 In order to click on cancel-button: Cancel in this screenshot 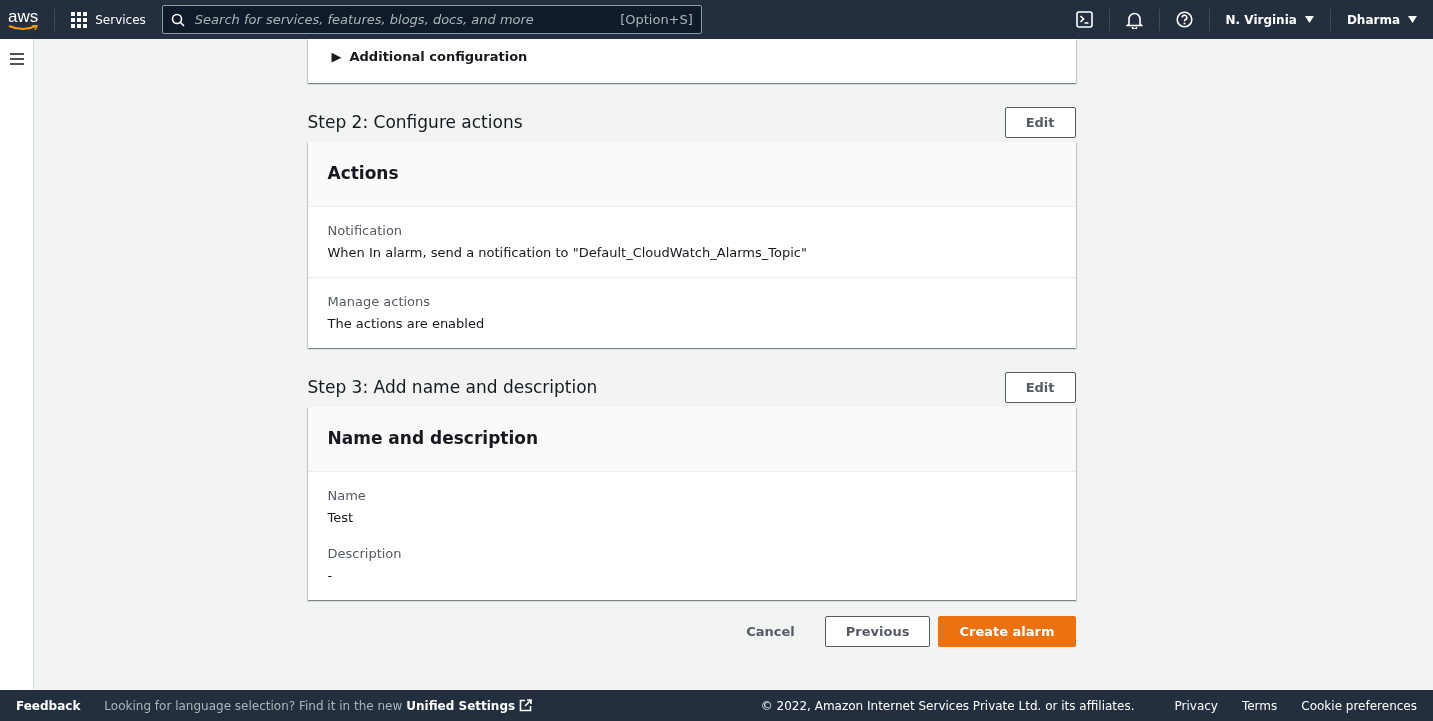, I will do `click(770, 631)`.